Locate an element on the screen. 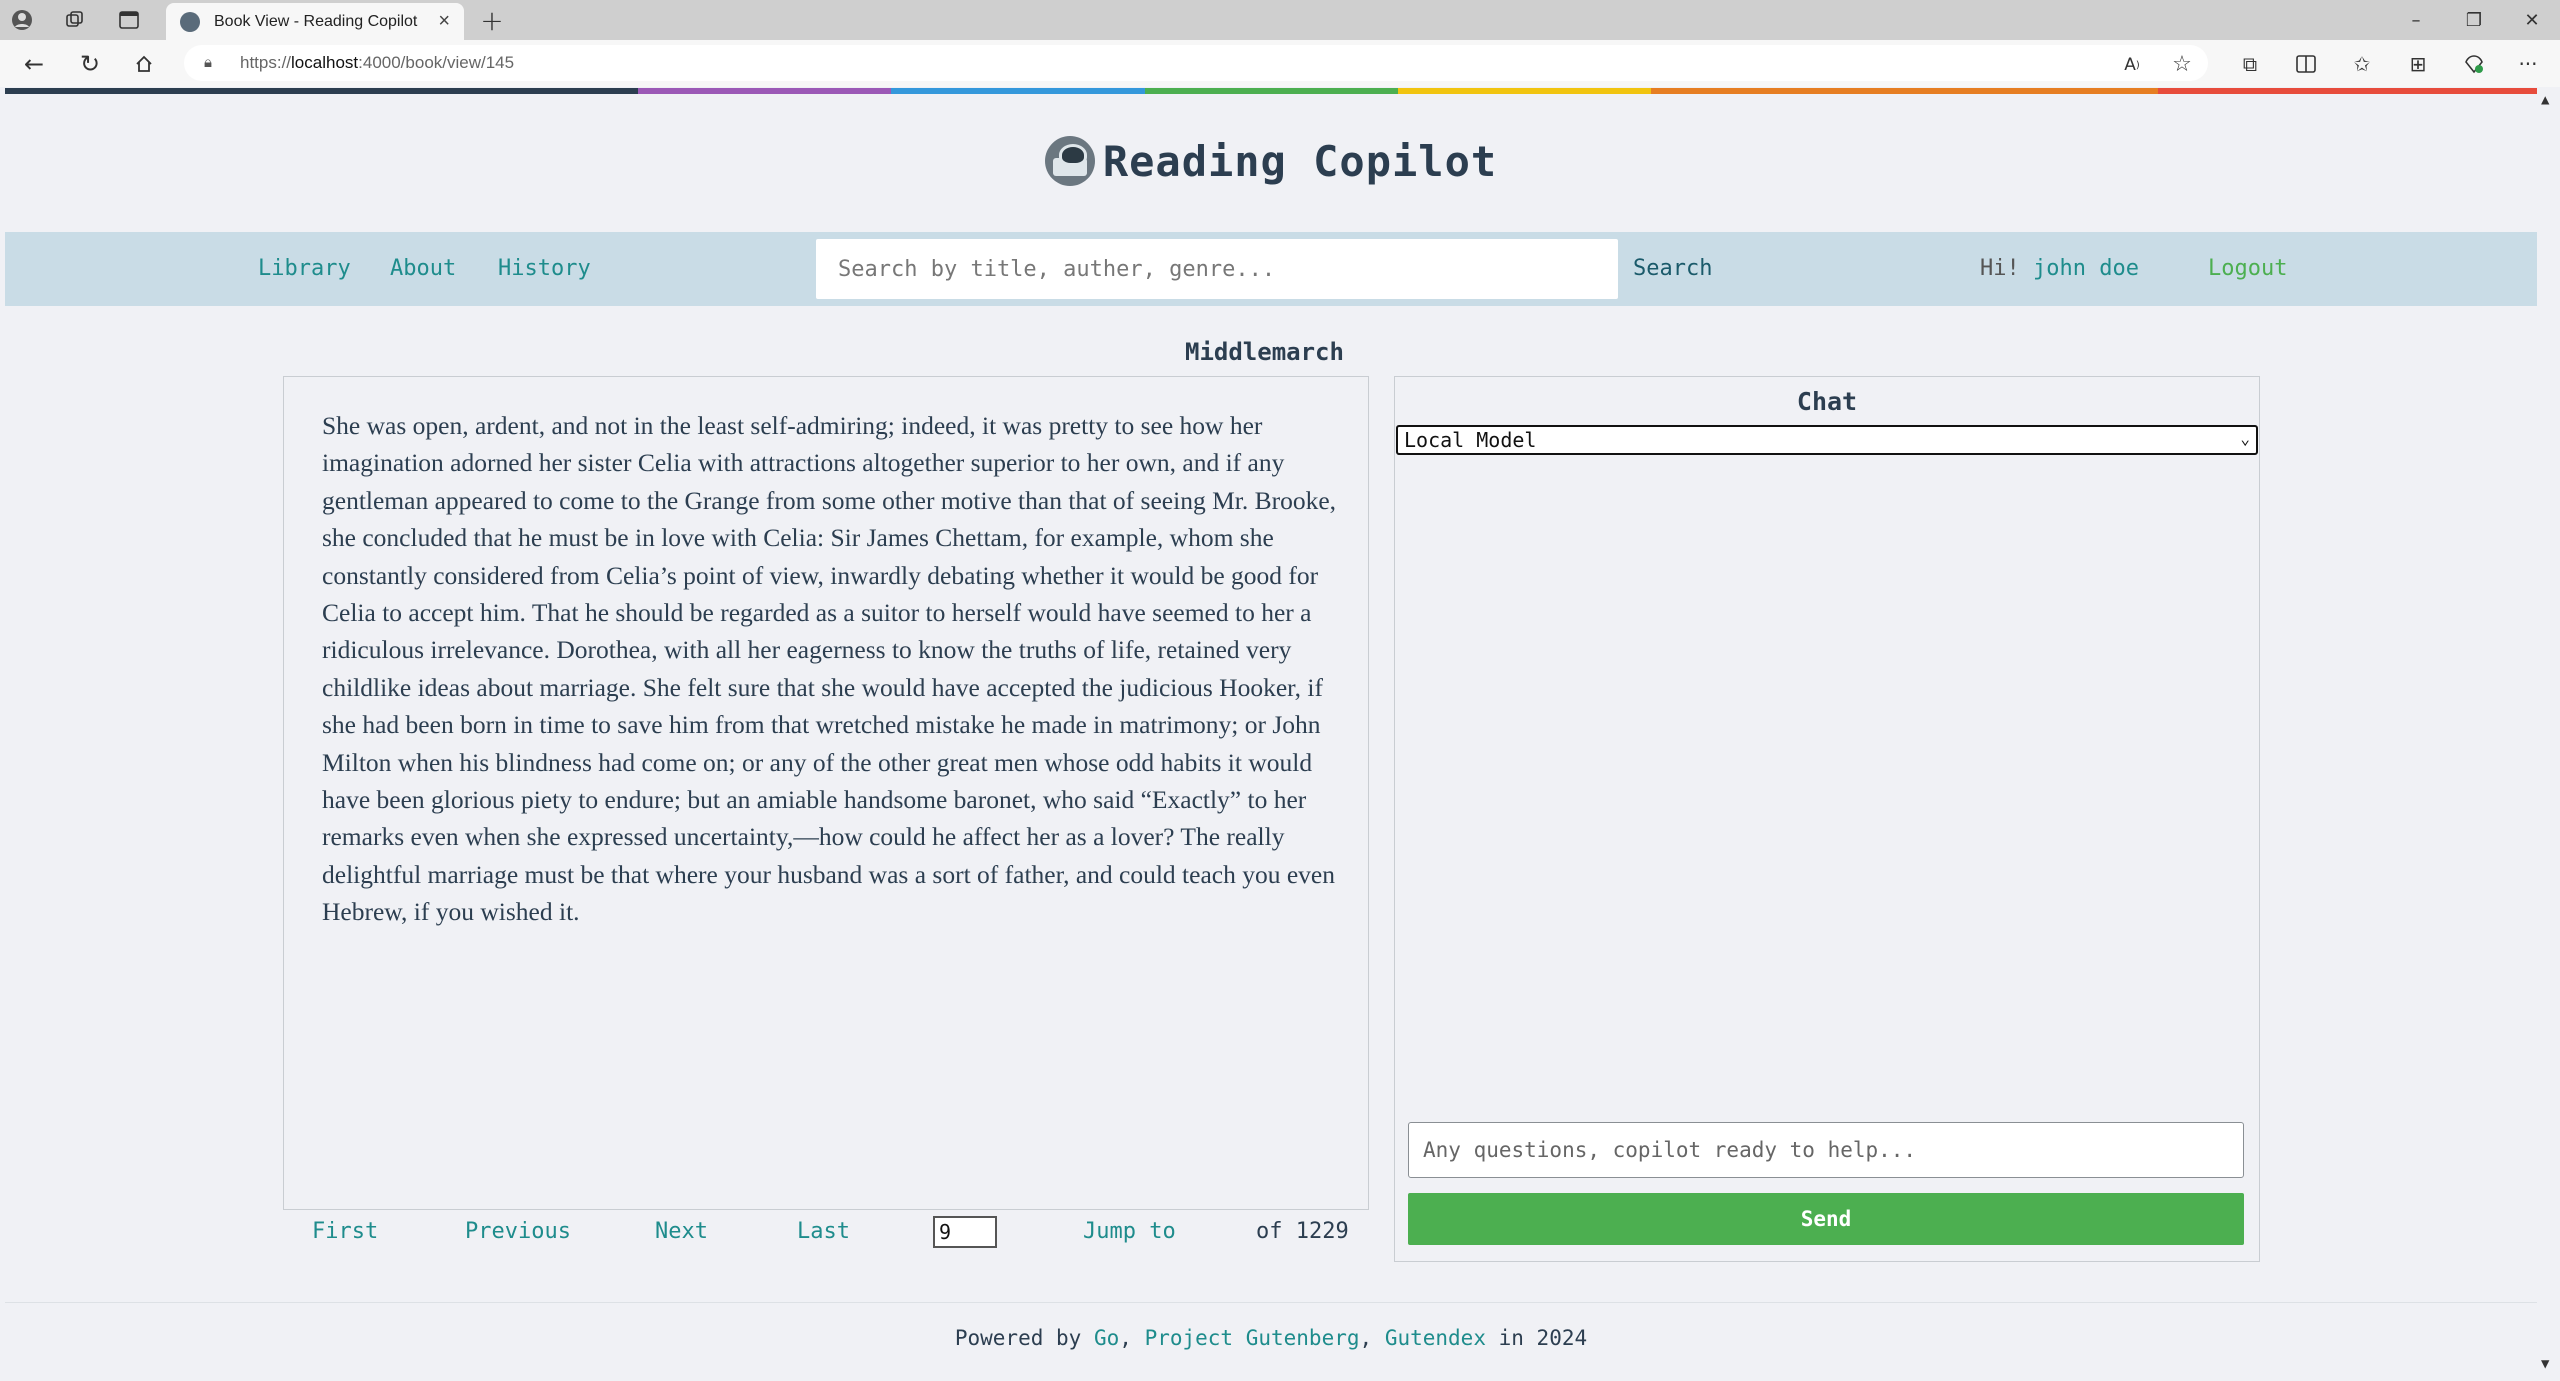 Image resolution: width=2560 pixels, height=1381 pixels. reading-copilot-logo-icon is located at coordinates (1069, 161).